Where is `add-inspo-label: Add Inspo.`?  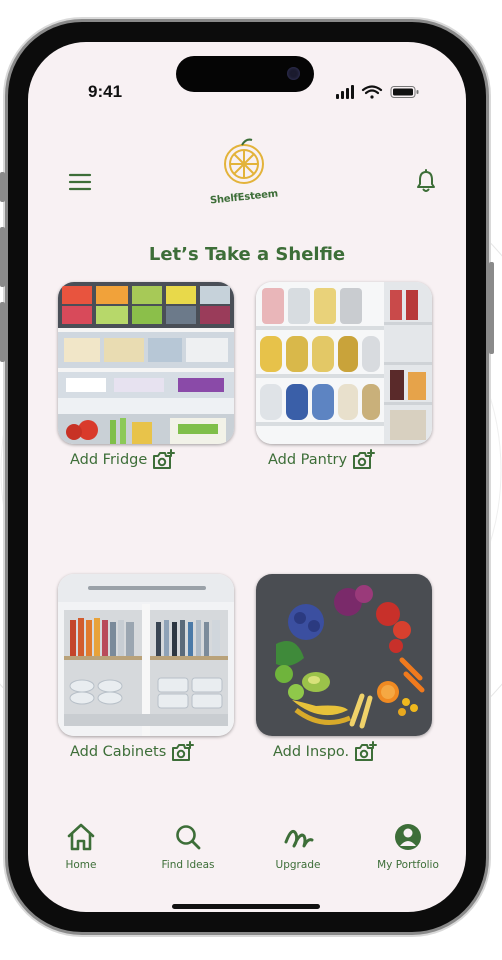 add-inspo-label: Add Inspo. is located at coordinates (311, 752).